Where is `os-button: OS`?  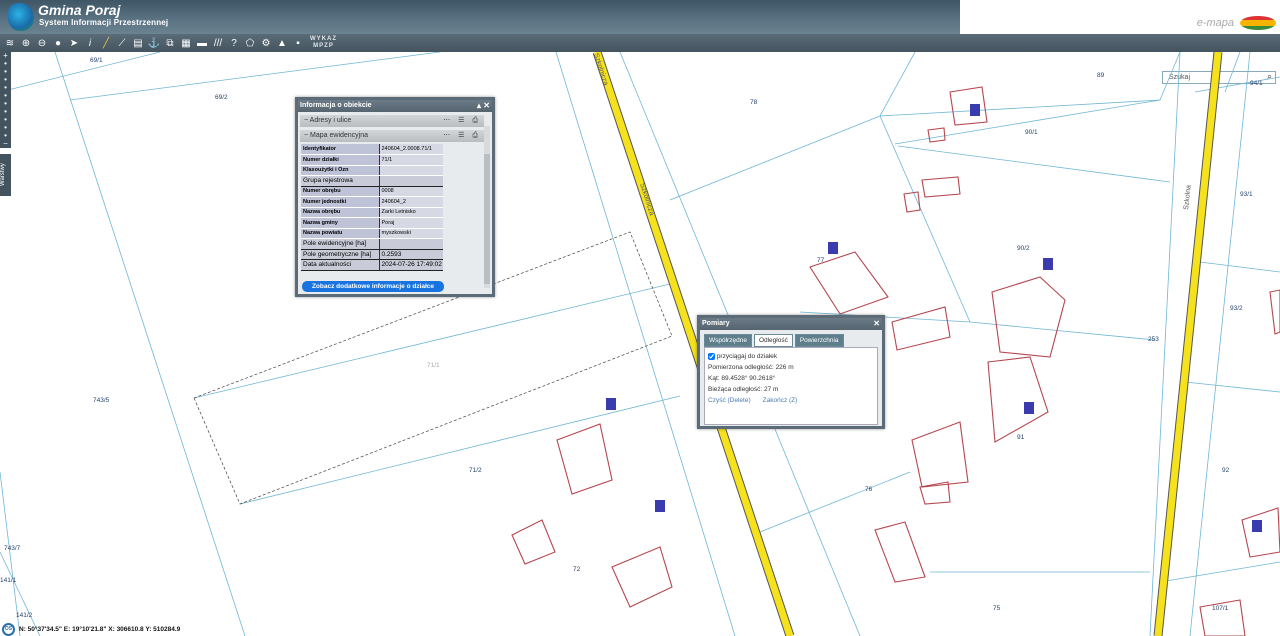 os-button: OS is located at coordinates (8, 629).